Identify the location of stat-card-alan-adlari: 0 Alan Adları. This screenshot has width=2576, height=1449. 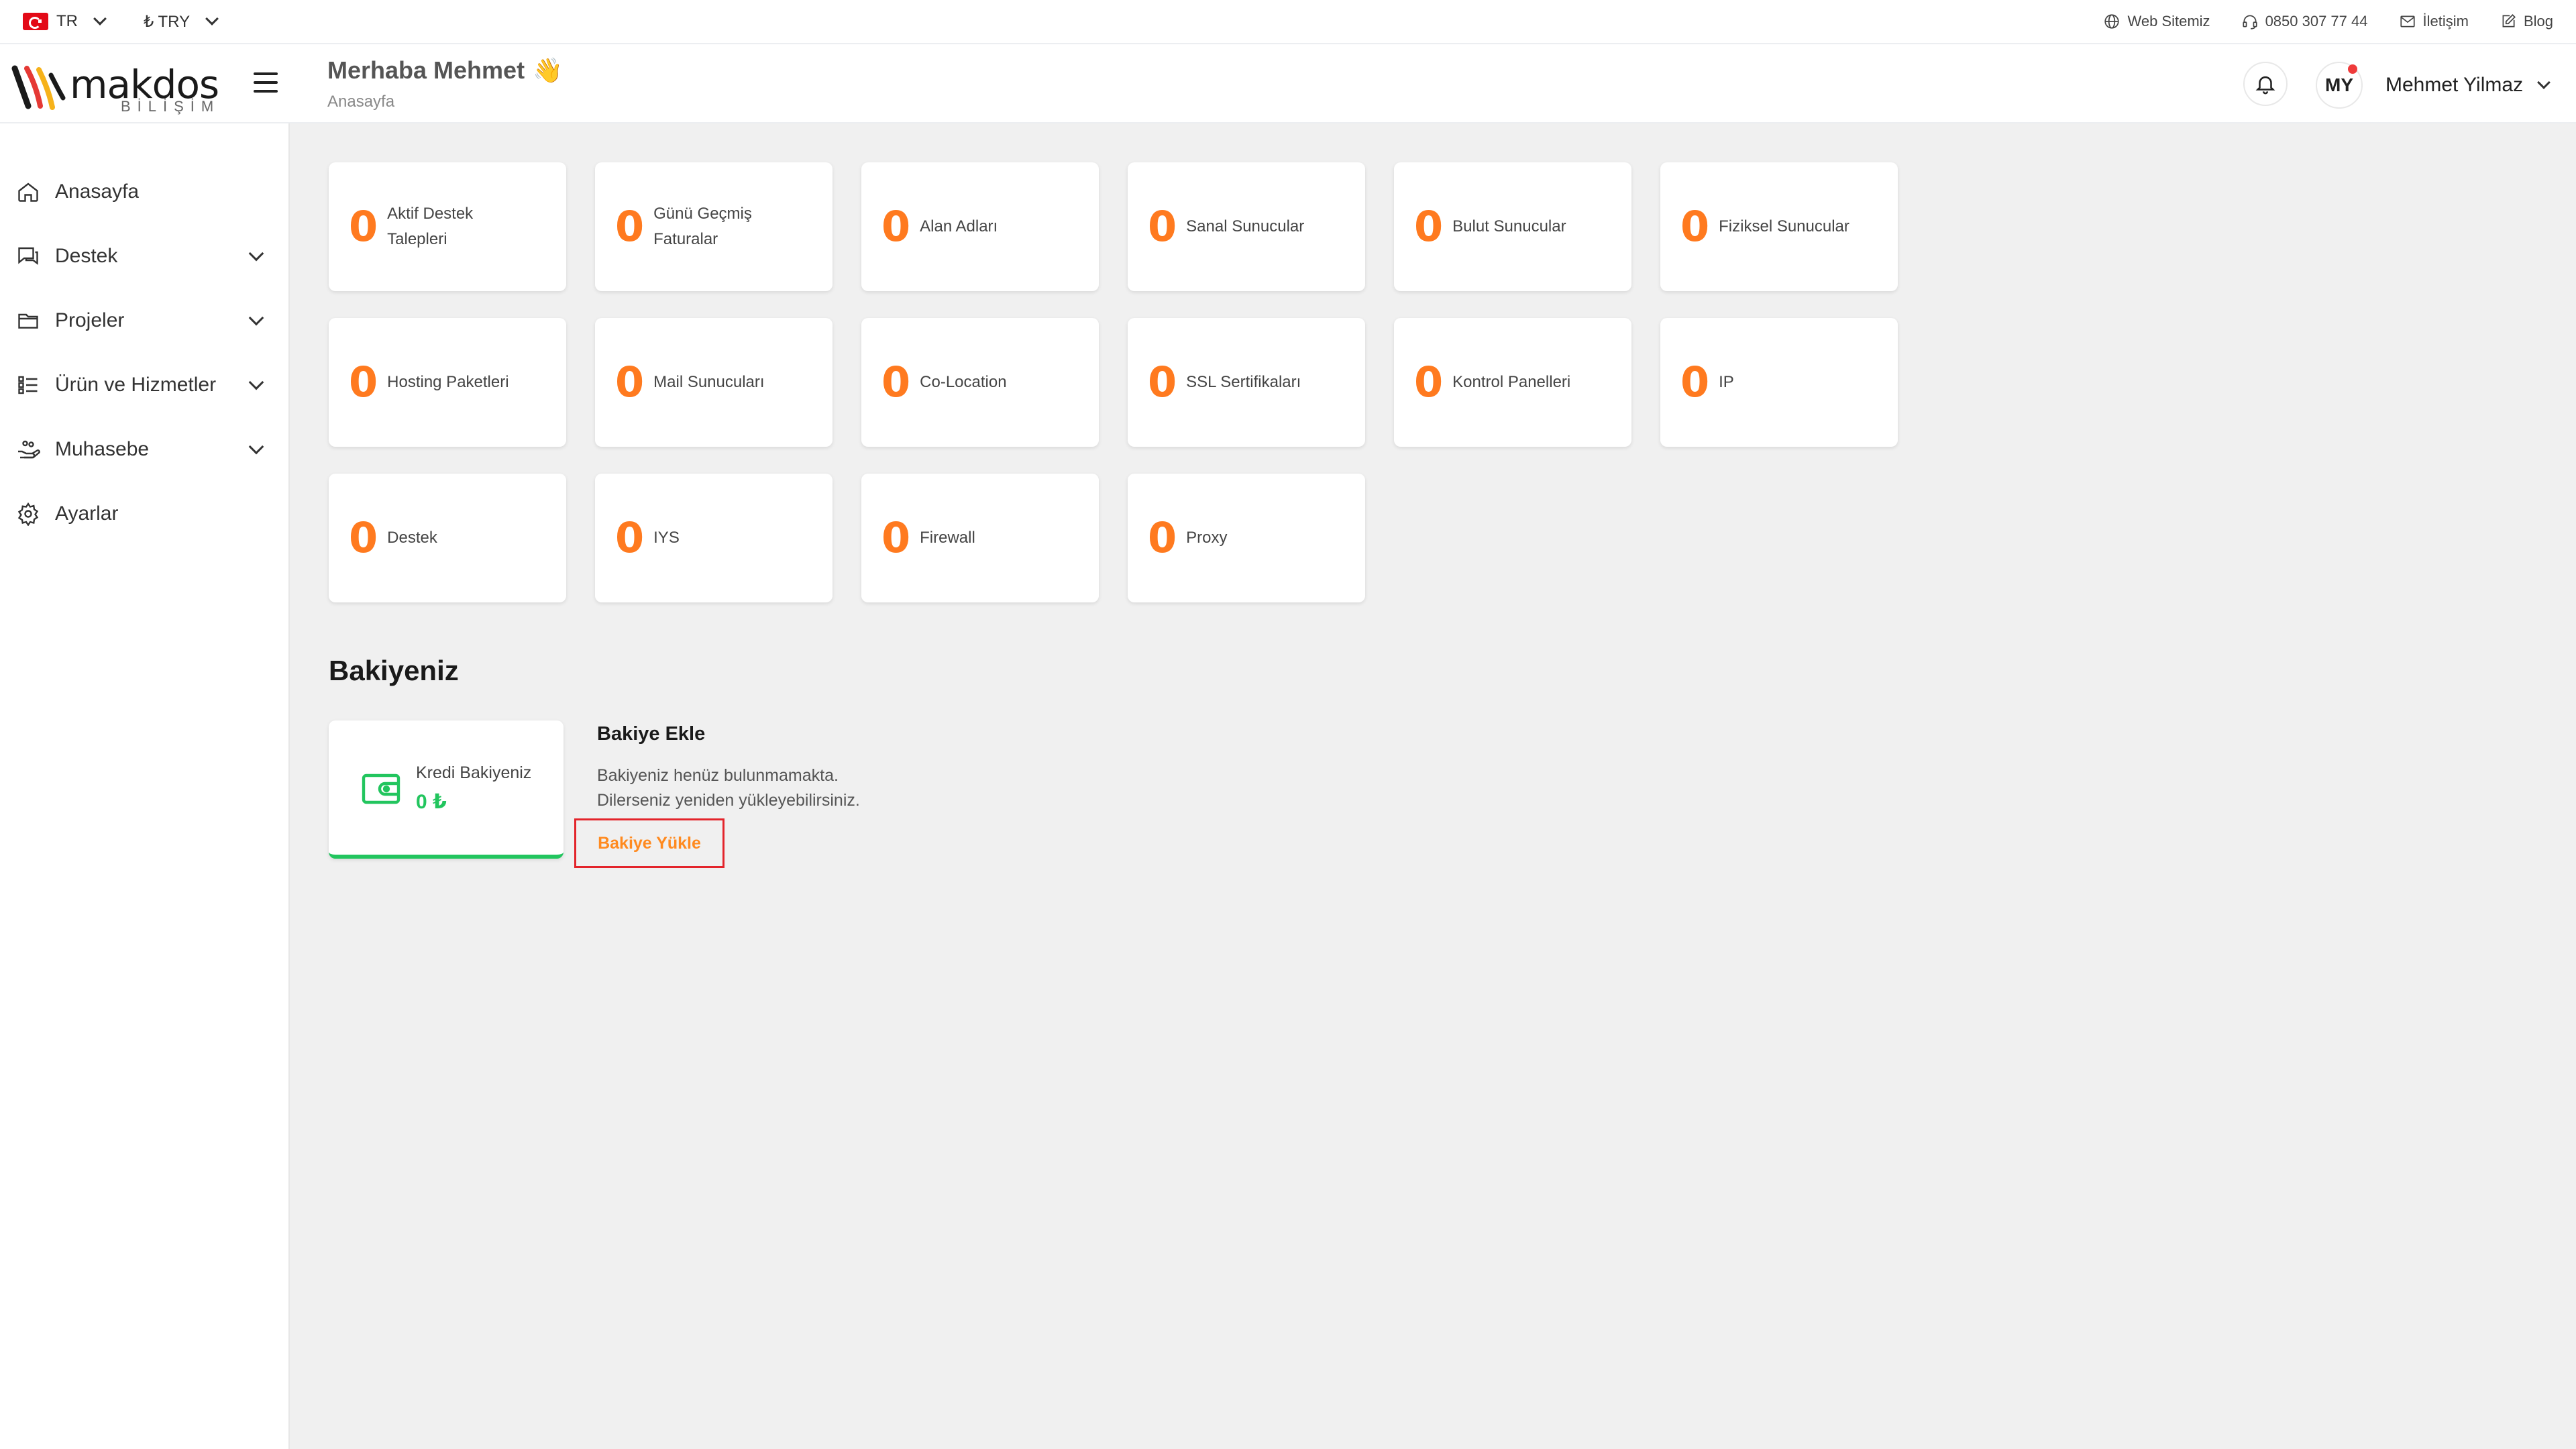
(980, 226).